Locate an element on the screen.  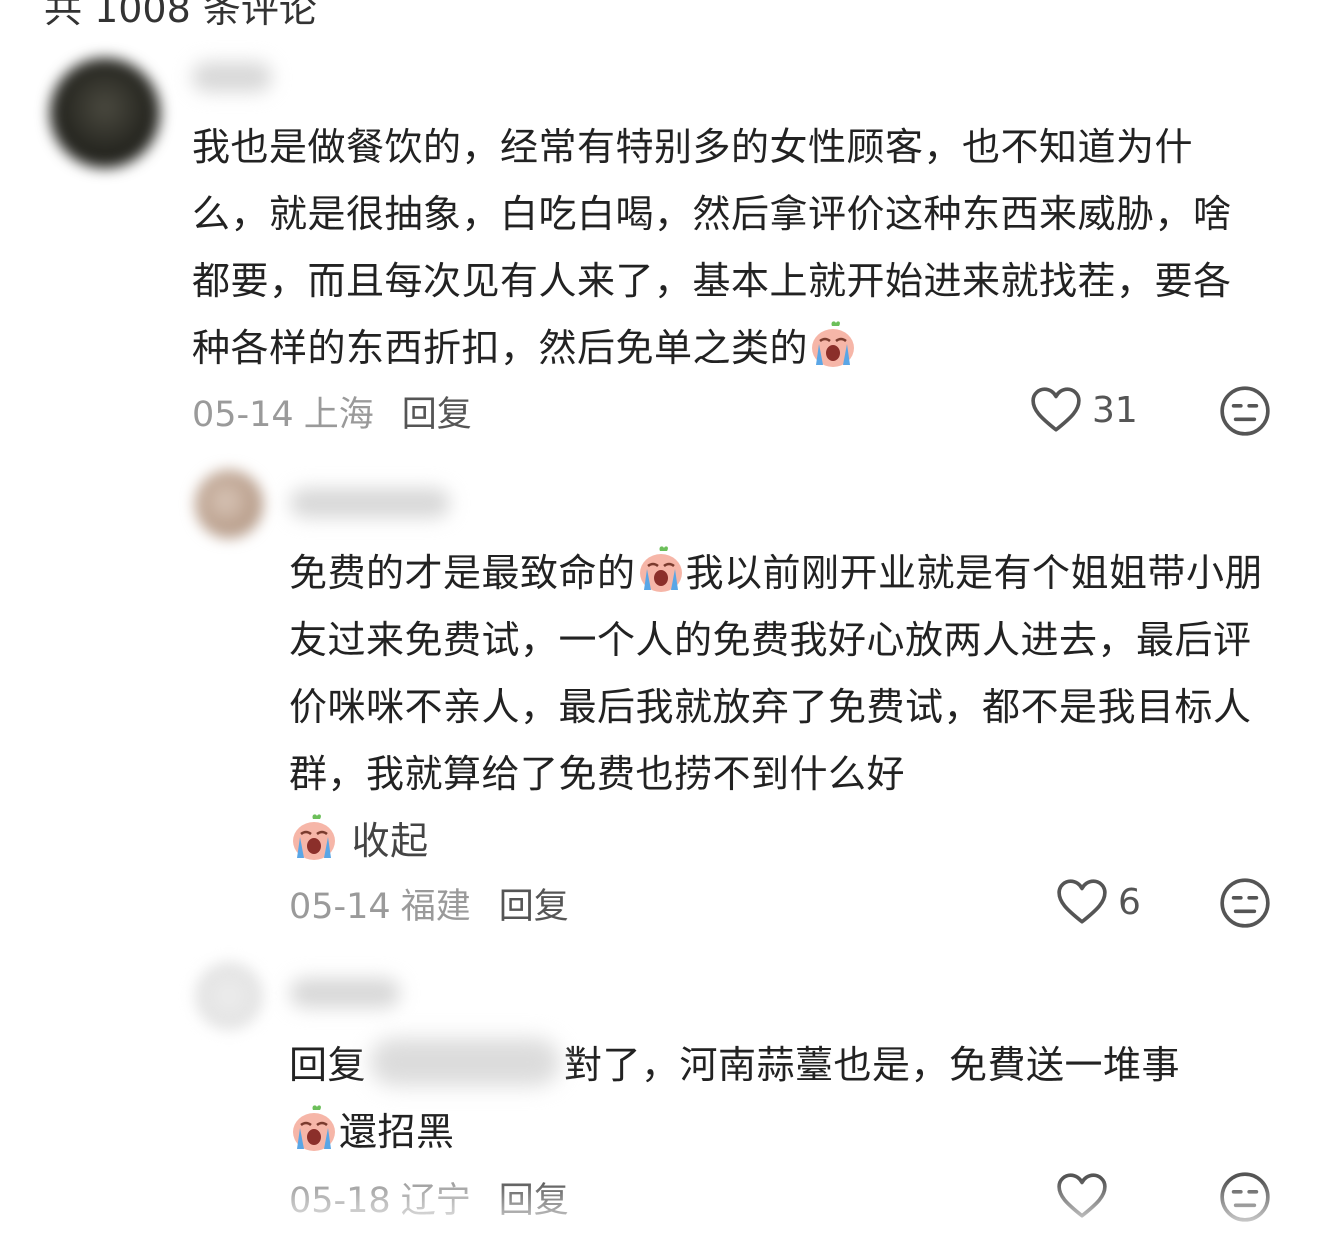
comment-meta: 05-14 福建 回复 is located at coordinates (429, 903).